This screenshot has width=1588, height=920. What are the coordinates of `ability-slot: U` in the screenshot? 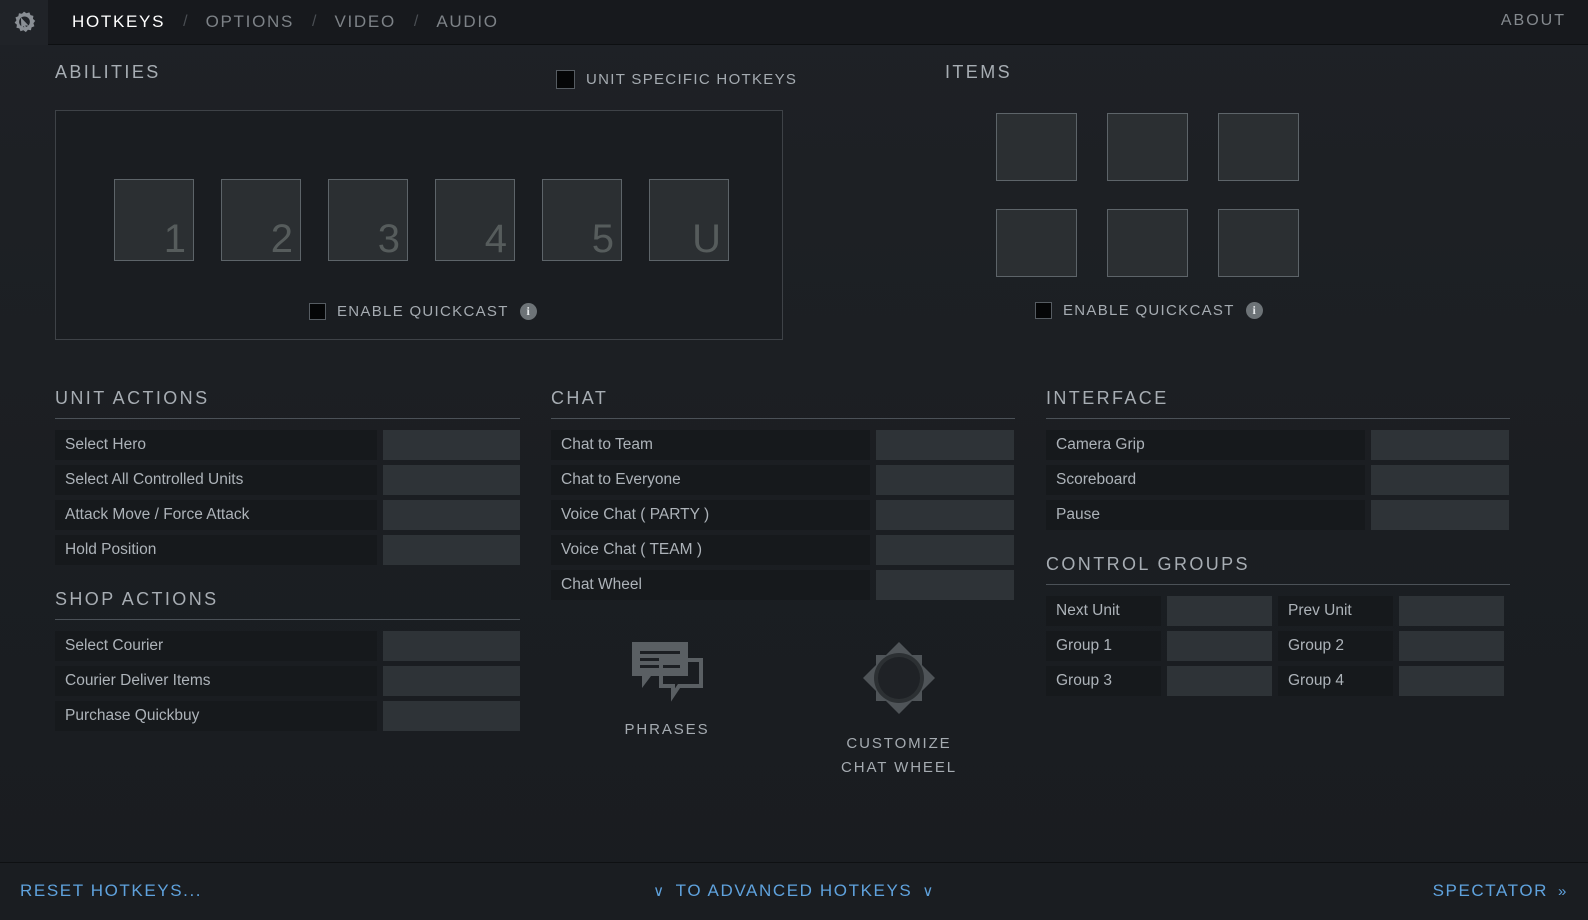 It's located at (689, 220).